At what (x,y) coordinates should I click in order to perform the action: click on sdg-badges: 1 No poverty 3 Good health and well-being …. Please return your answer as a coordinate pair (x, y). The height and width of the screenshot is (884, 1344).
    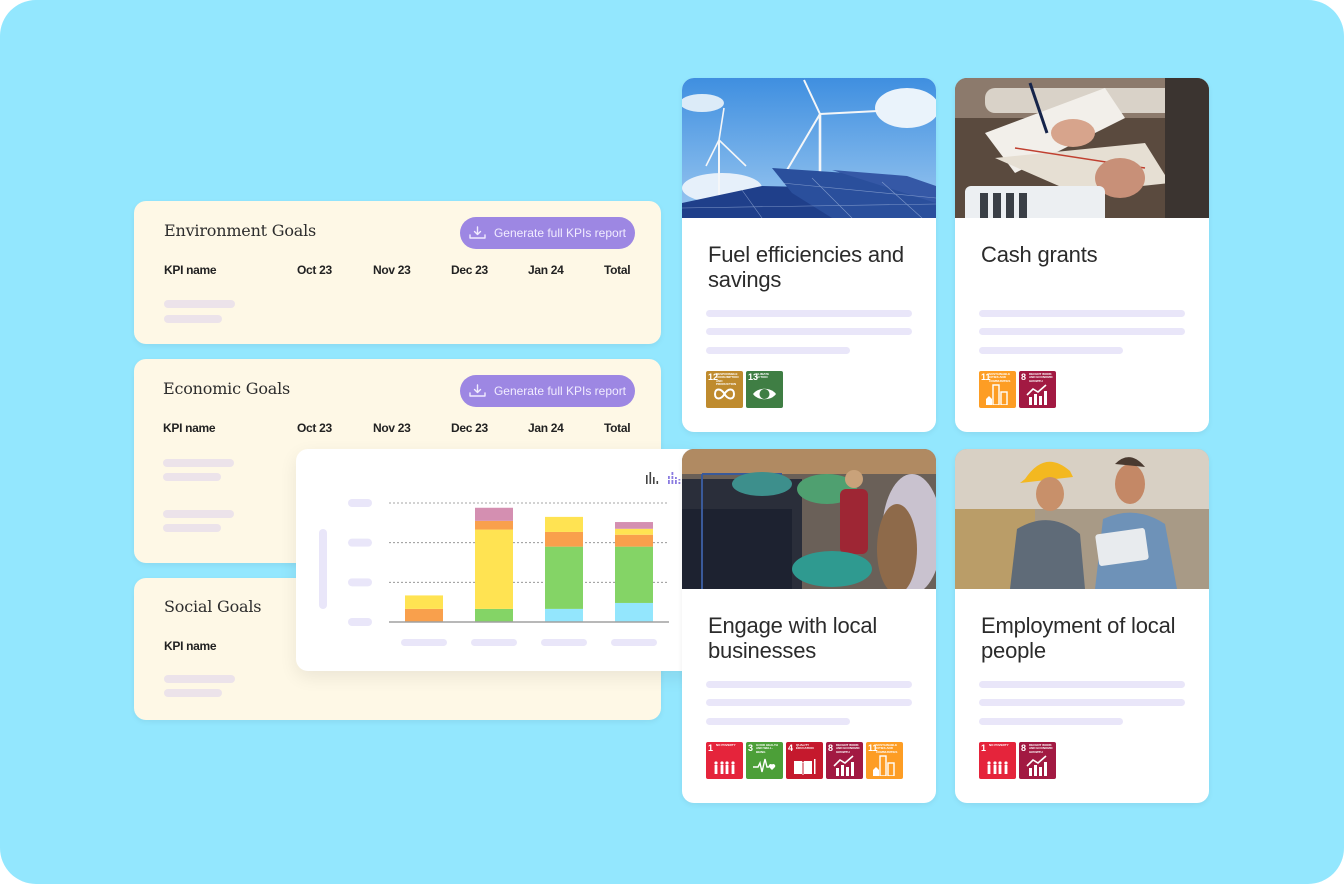
    Looking at the image, I should click on (804, 760).